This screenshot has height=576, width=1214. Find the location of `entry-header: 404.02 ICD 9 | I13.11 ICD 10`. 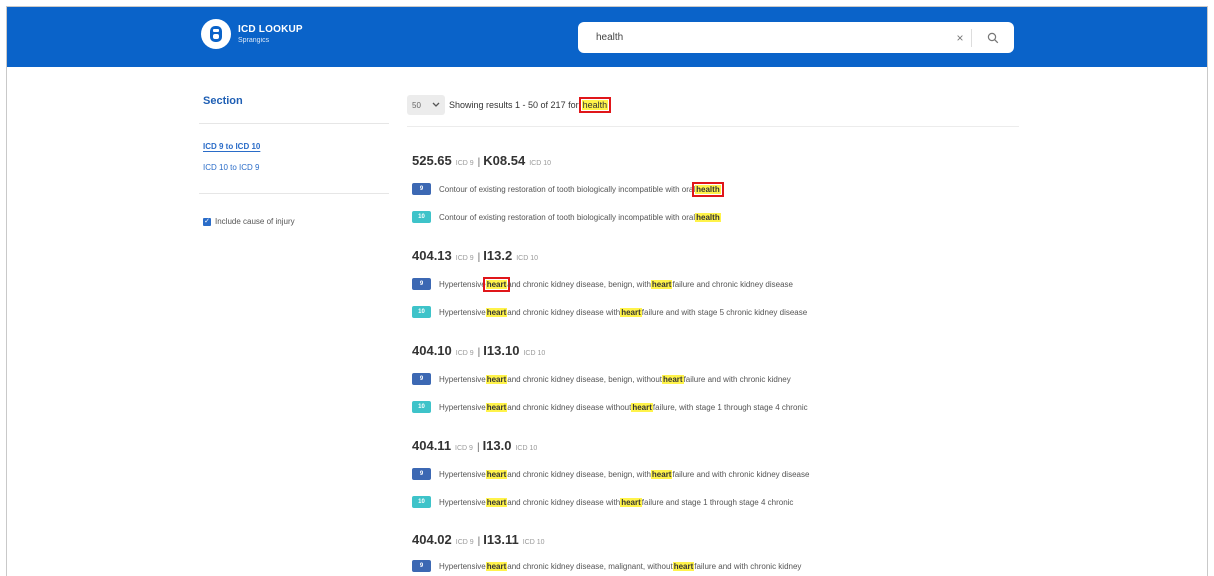

entry-header: 404.02 ICD 9 | I13.11 ICD 10 is located at coordinates (480, 539).